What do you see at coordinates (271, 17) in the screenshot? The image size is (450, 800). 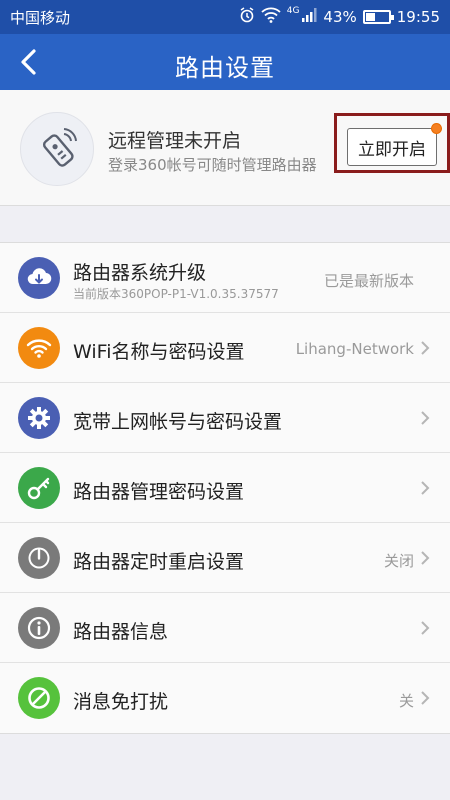 I see `wifi-signal-icon` at bounding box center [271, 17].